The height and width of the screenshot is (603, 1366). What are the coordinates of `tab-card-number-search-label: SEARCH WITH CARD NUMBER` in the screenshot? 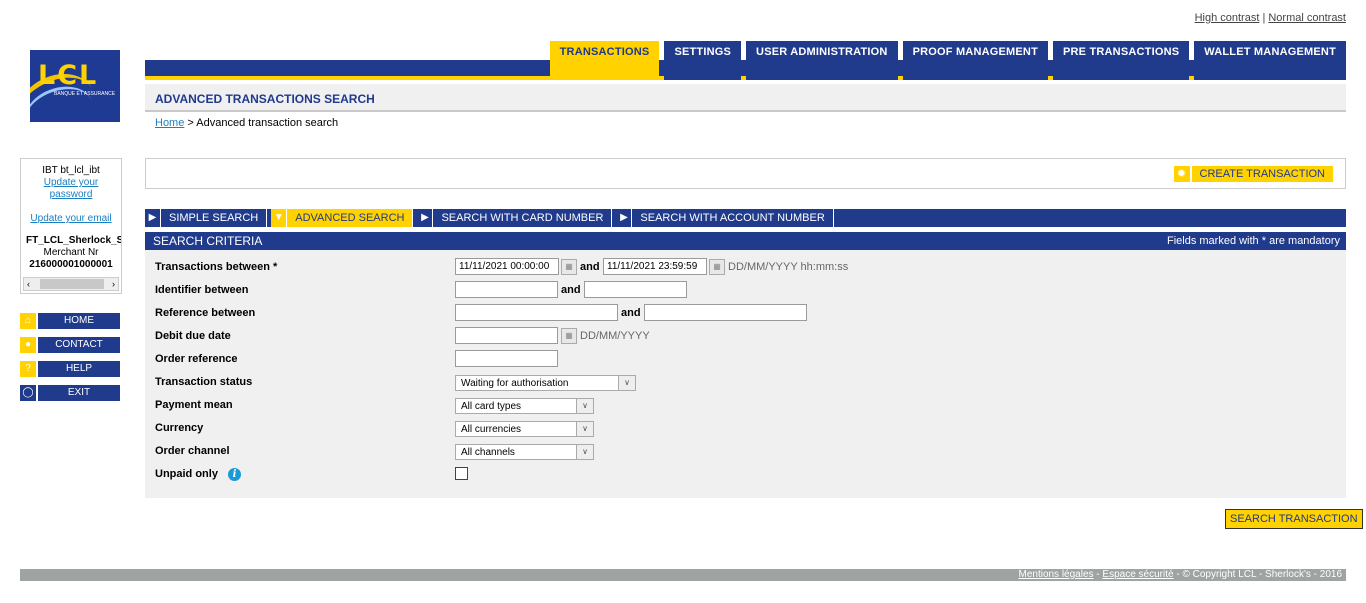 It's located at (523, 218).